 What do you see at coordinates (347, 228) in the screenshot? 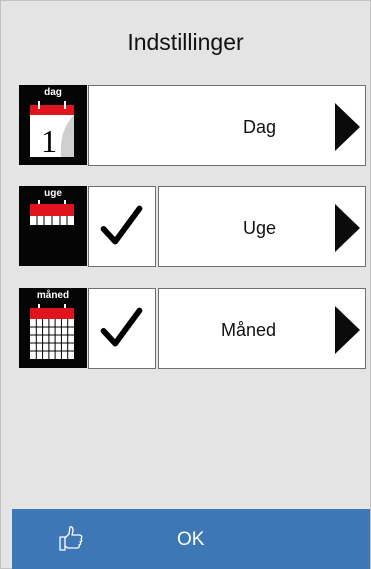
I see `week-arrow-icon` at bounding box center [347, 228].